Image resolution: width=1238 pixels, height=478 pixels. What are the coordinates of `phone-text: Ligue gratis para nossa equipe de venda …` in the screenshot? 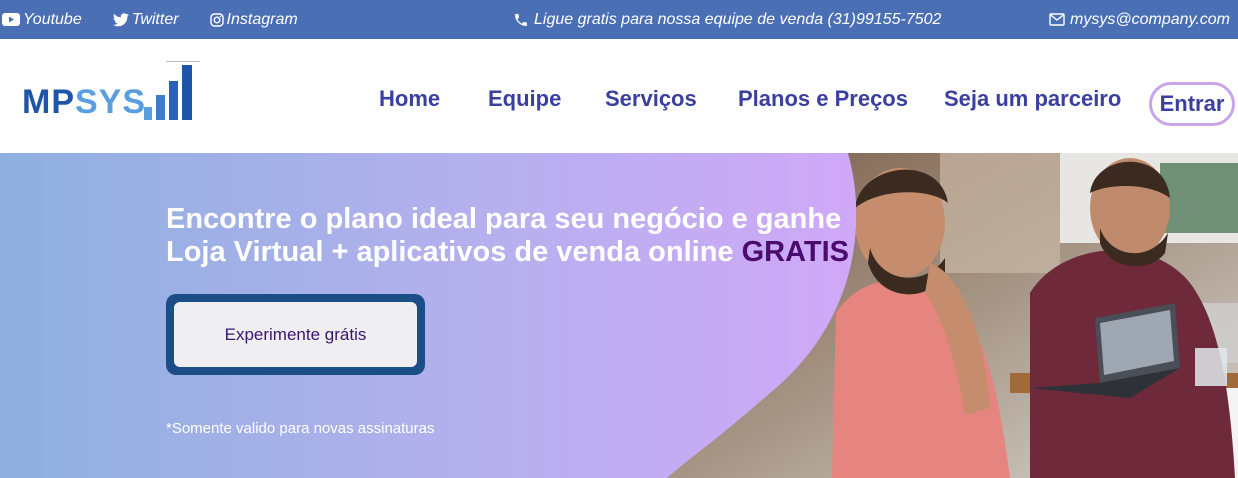 It's located at (738, 19).